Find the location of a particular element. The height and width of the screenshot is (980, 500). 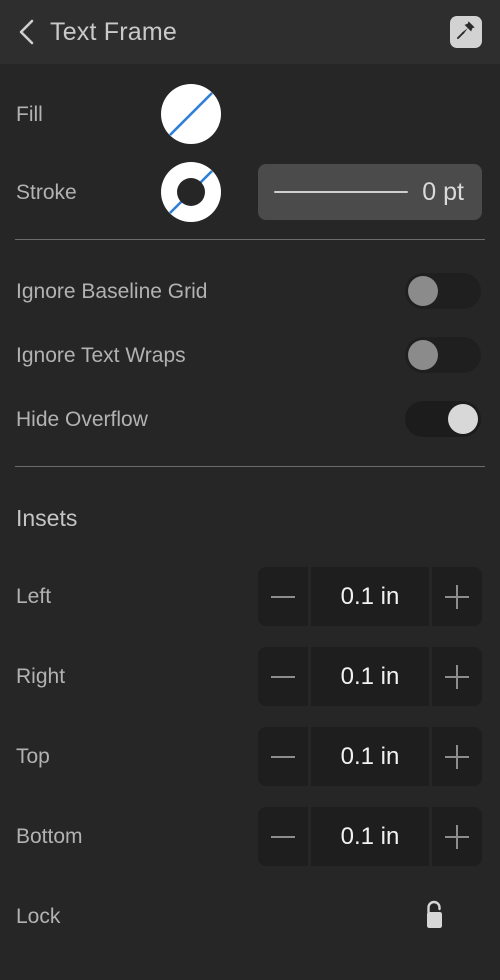

chevron-left-icon is located at coordinates (27, 32).